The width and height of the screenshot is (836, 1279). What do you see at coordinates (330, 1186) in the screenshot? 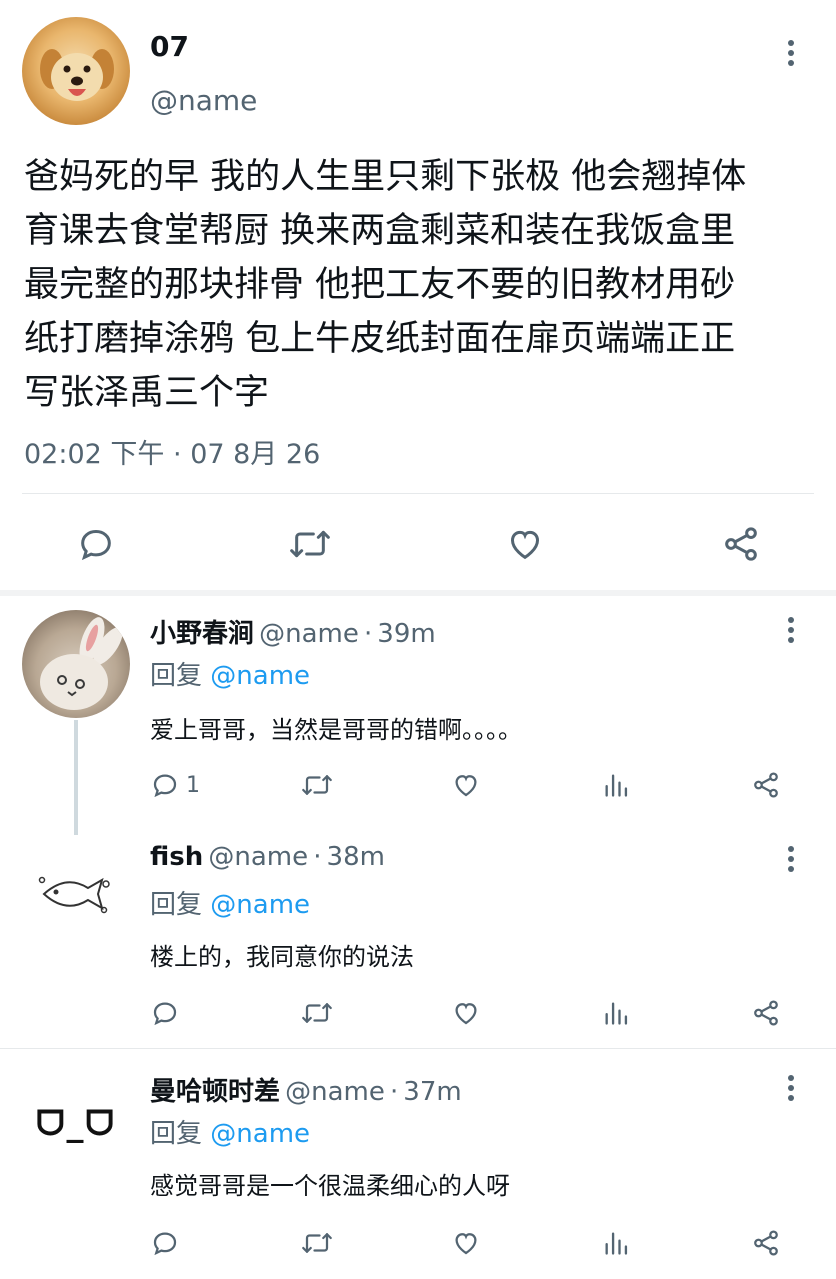
I see `reply-text: 感觉哥哥是一个很温柔细心的人呀` at bounding box center [330, 1186].